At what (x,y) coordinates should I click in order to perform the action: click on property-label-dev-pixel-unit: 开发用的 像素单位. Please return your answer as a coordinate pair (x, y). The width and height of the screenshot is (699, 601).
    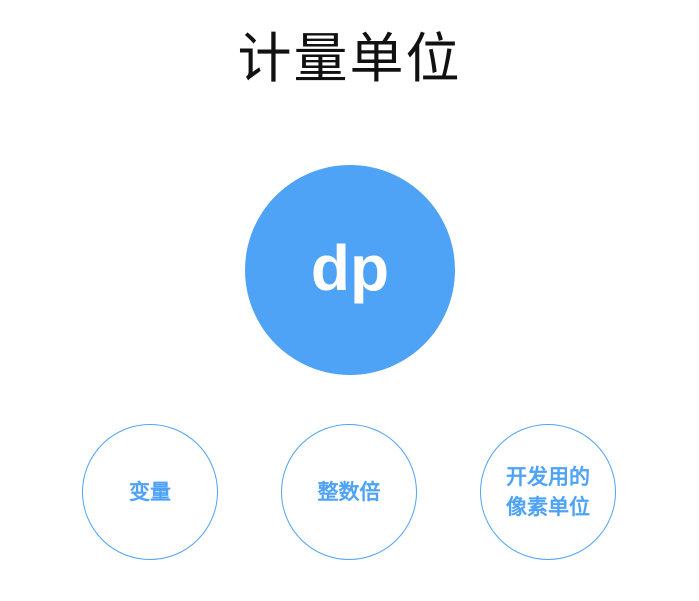
    Looking at the image, I should click on (548, 492).